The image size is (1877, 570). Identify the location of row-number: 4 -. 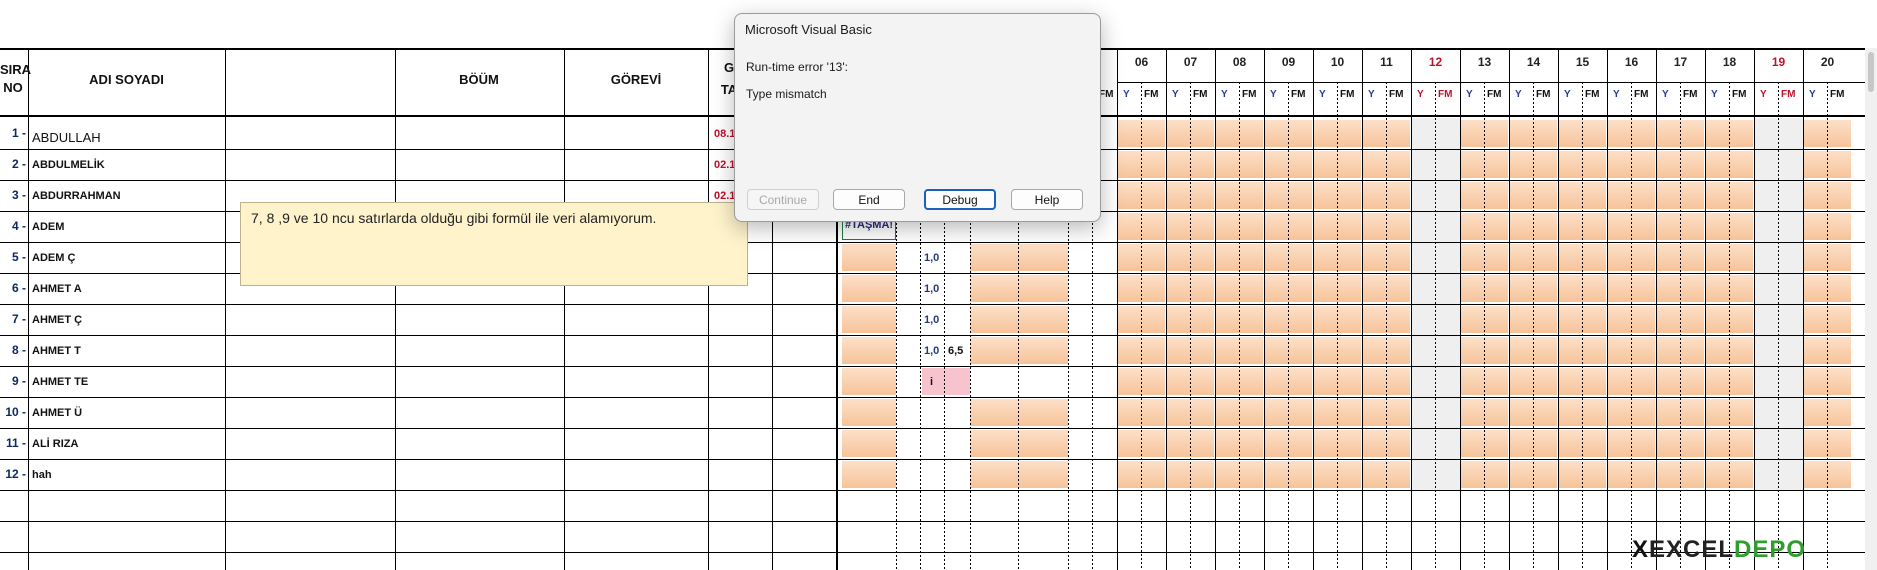
(18, 226).